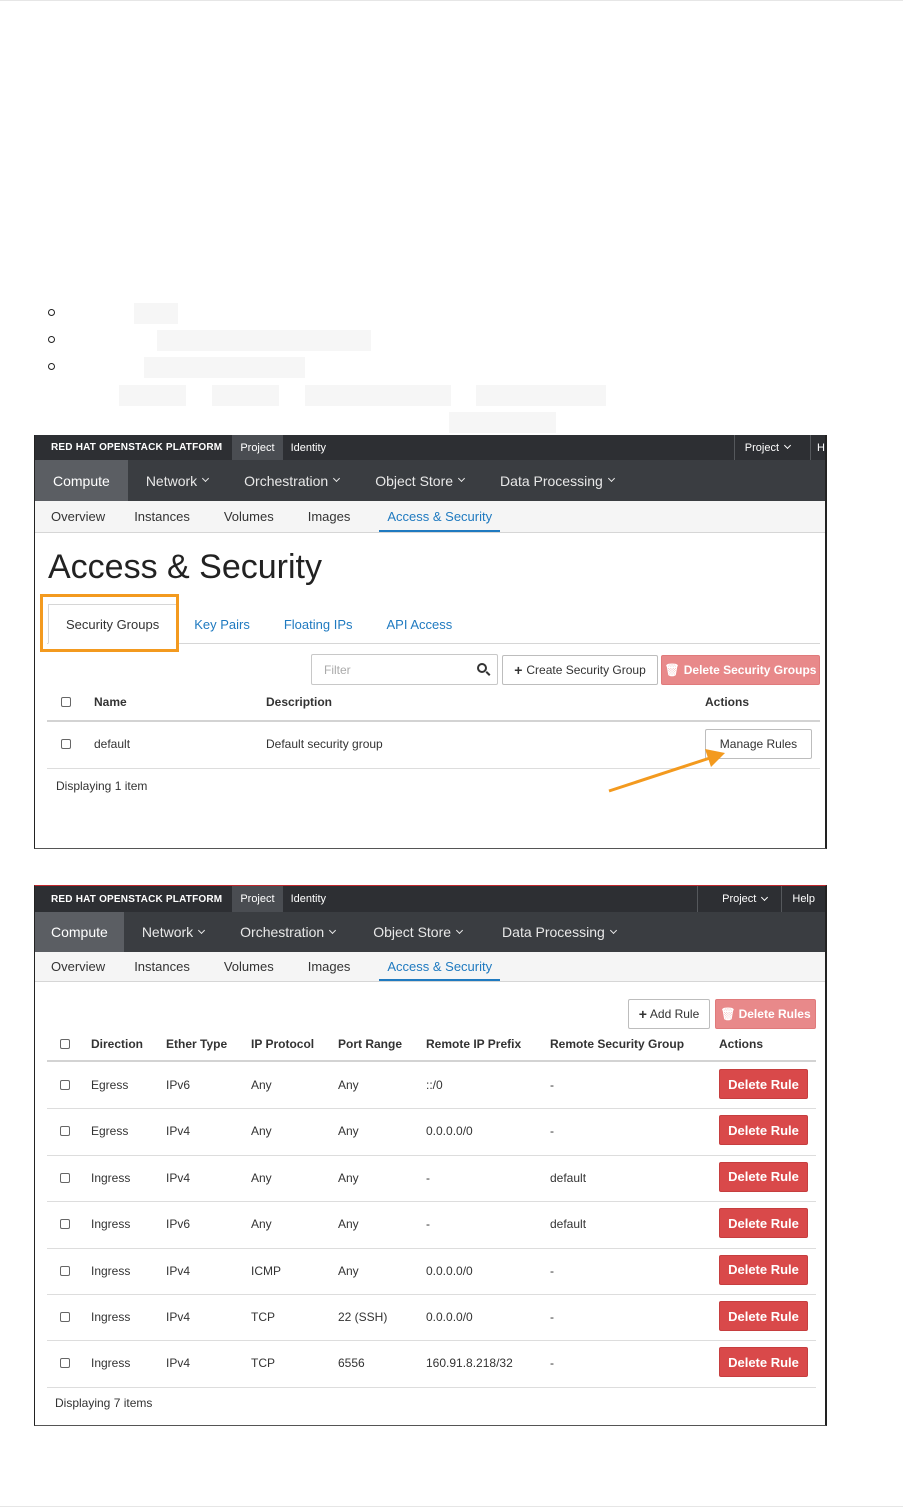 The height and width of the screenshot is (1508, 903). Describe the element at coordinates (222, 624) in the screenshot. I see `tab-key-pairs: Key Pairs` at that location.